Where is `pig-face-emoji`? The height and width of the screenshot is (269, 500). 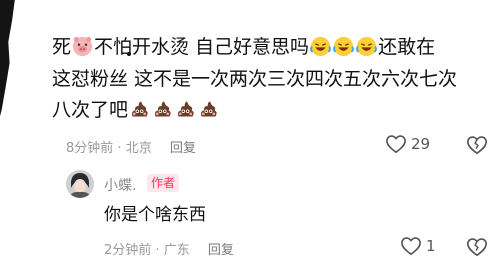 pig-face-emoji is located at coordinates (82, 46).